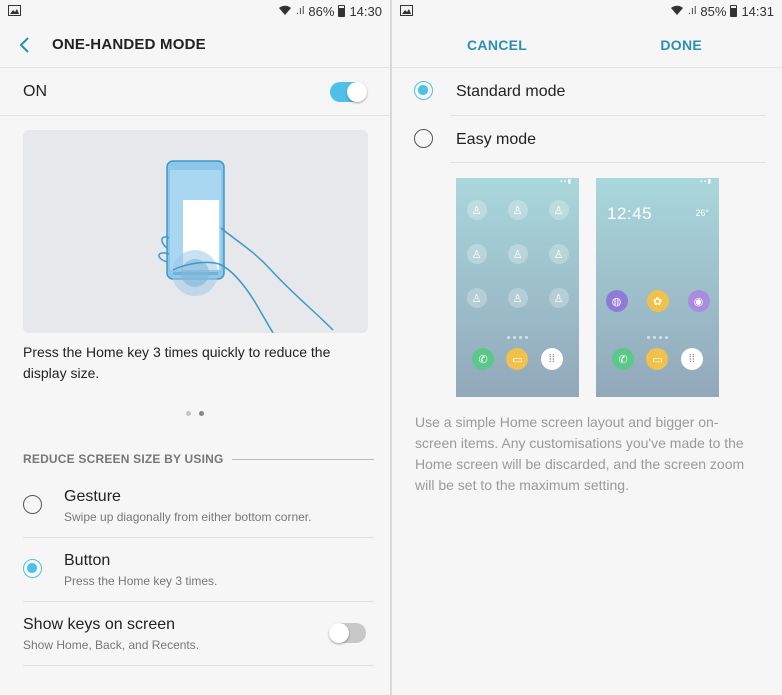  Describe the element at coordinates (87, 560) in the screenshot. I see `option-title: Button` at that location.